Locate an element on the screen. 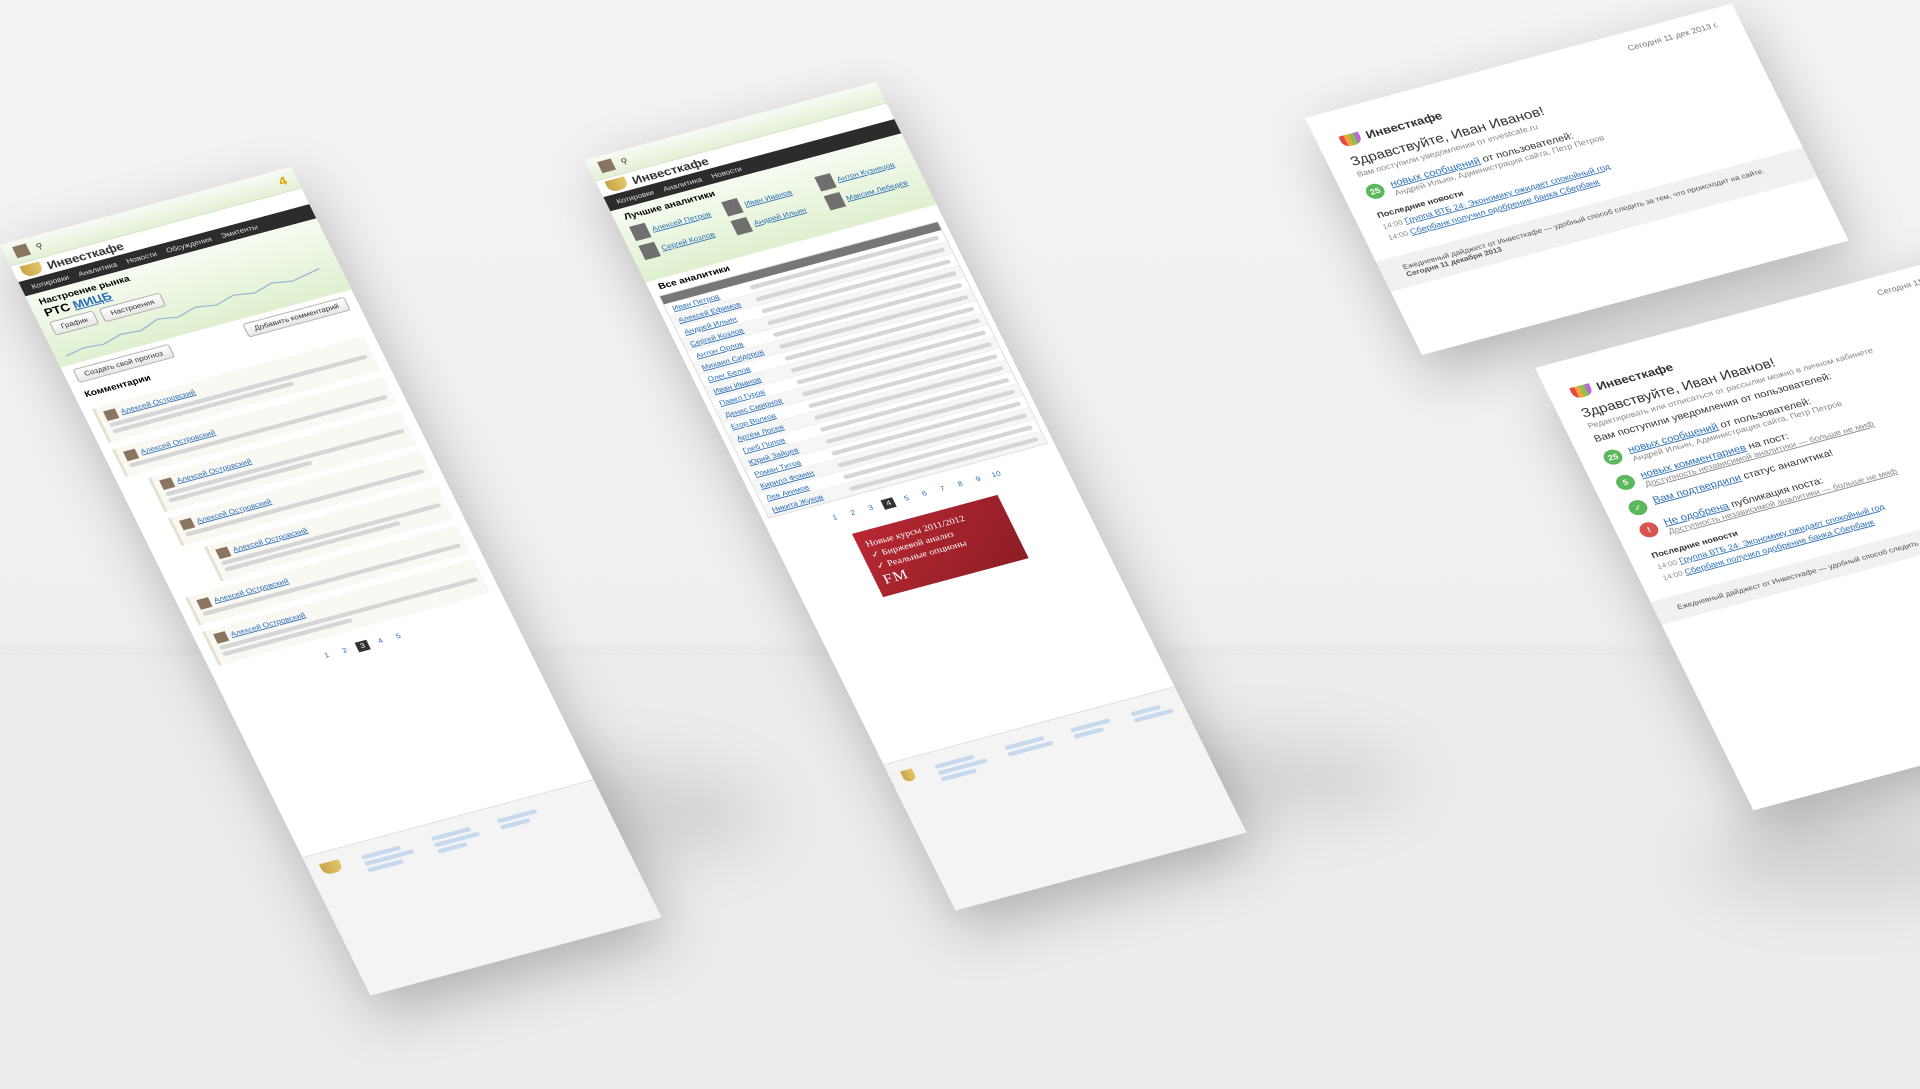 The height and width of the screenshot is (1089, 1920). number-four-badge: 4 is located at coordinates (282, 181).